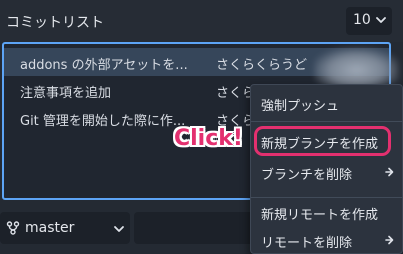 This screenshot has height=254, width=403. What do you see at coordinates (55, 23) in the screenshot?
I see `commit-list-title: コミットリスト` at bounding box center [55, 23].